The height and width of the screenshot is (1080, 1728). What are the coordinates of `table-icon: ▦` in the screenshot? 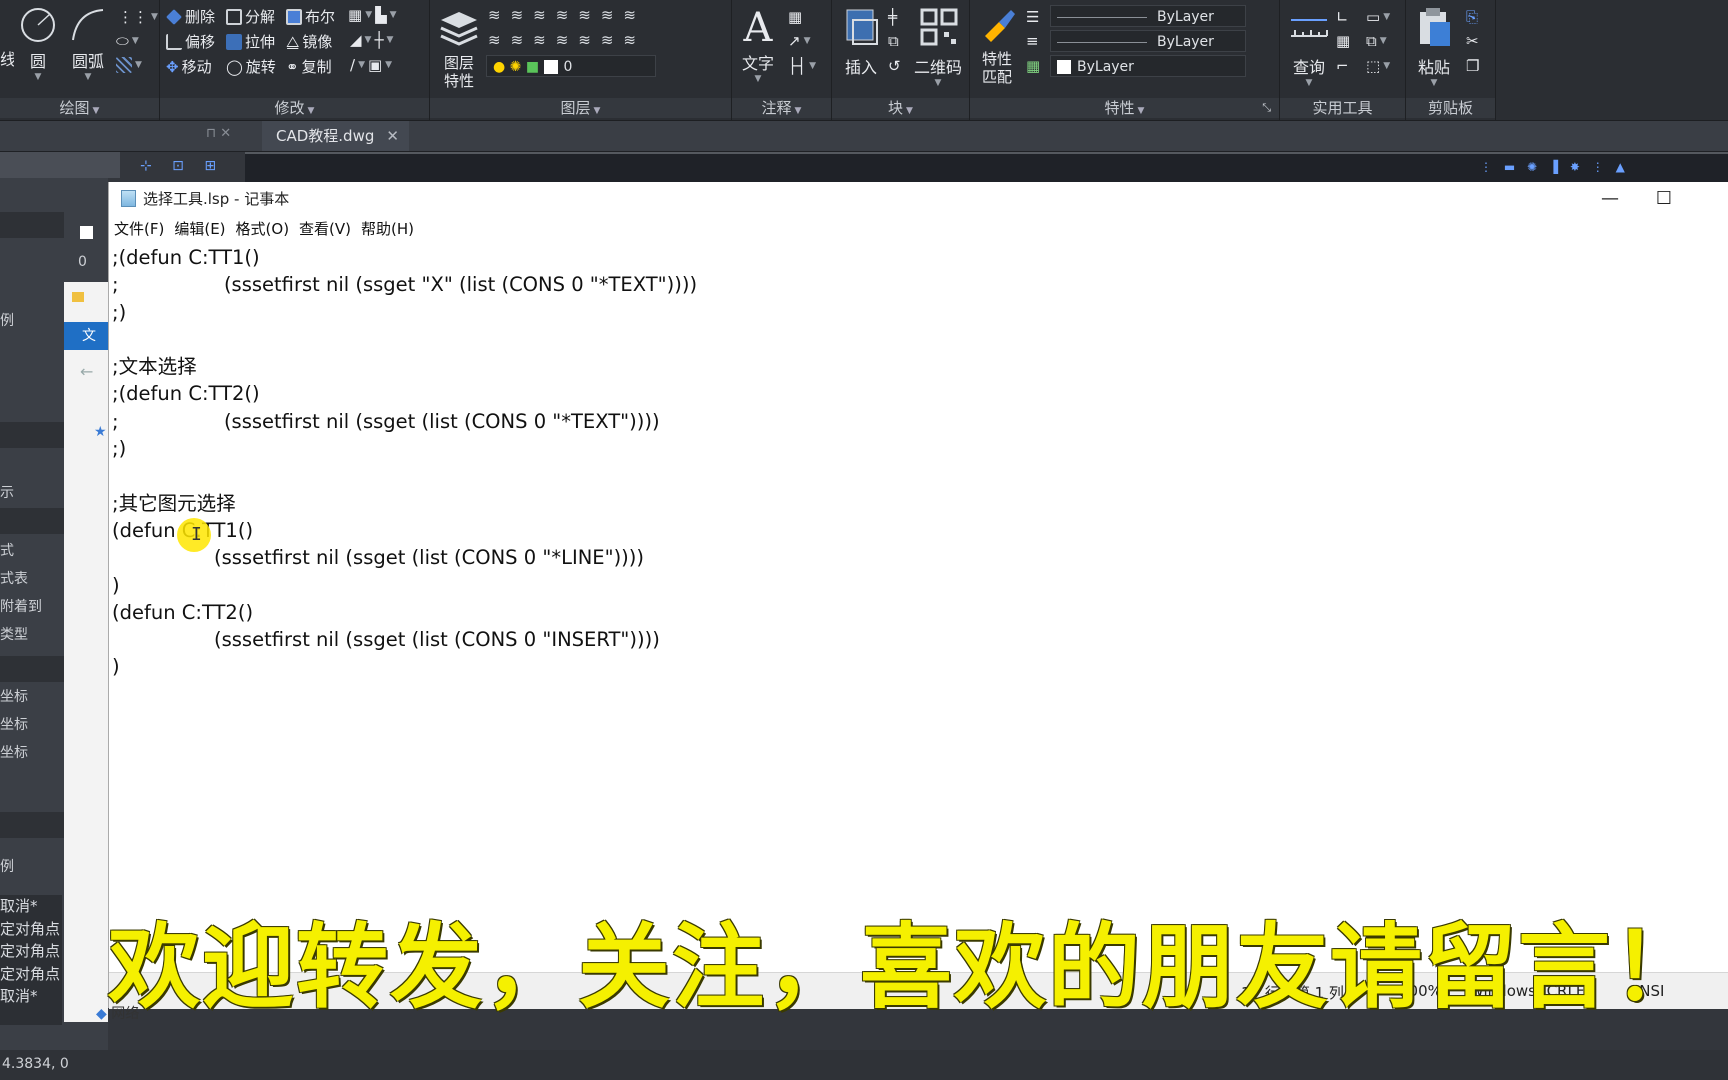 It's located at (795, 17).